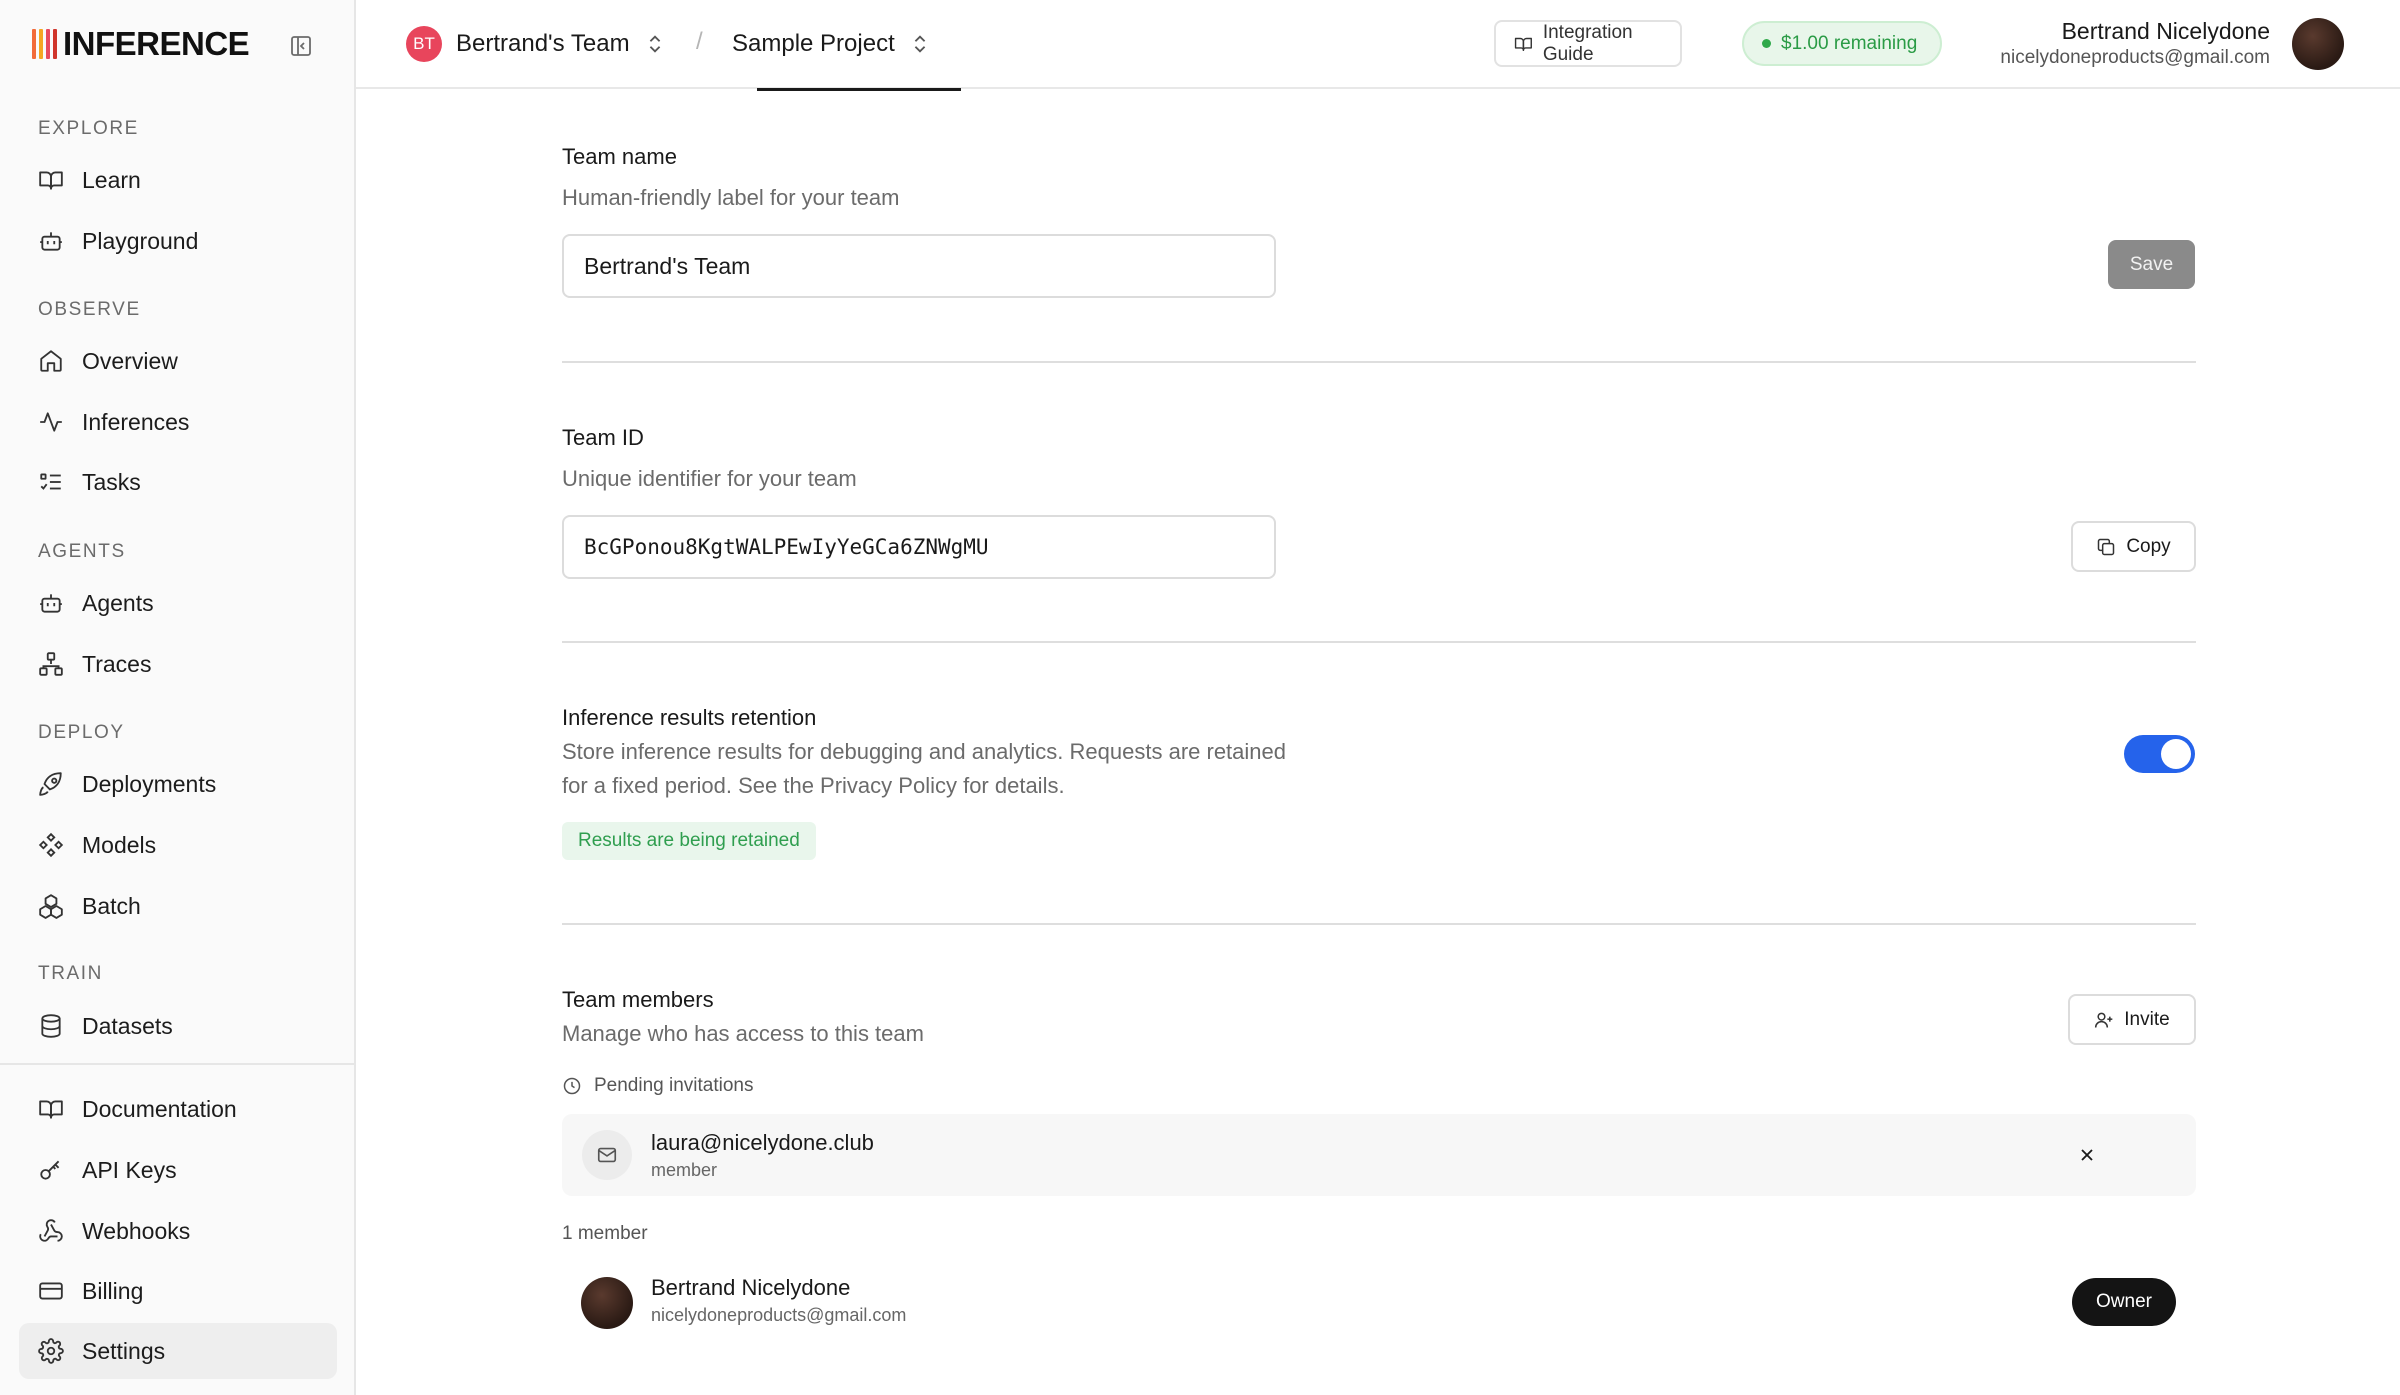 This screenshot has height=1395, width=2400. Describe the element at coordinates (607, 1155) in the screenshot. I see `mail-icon` at that location.